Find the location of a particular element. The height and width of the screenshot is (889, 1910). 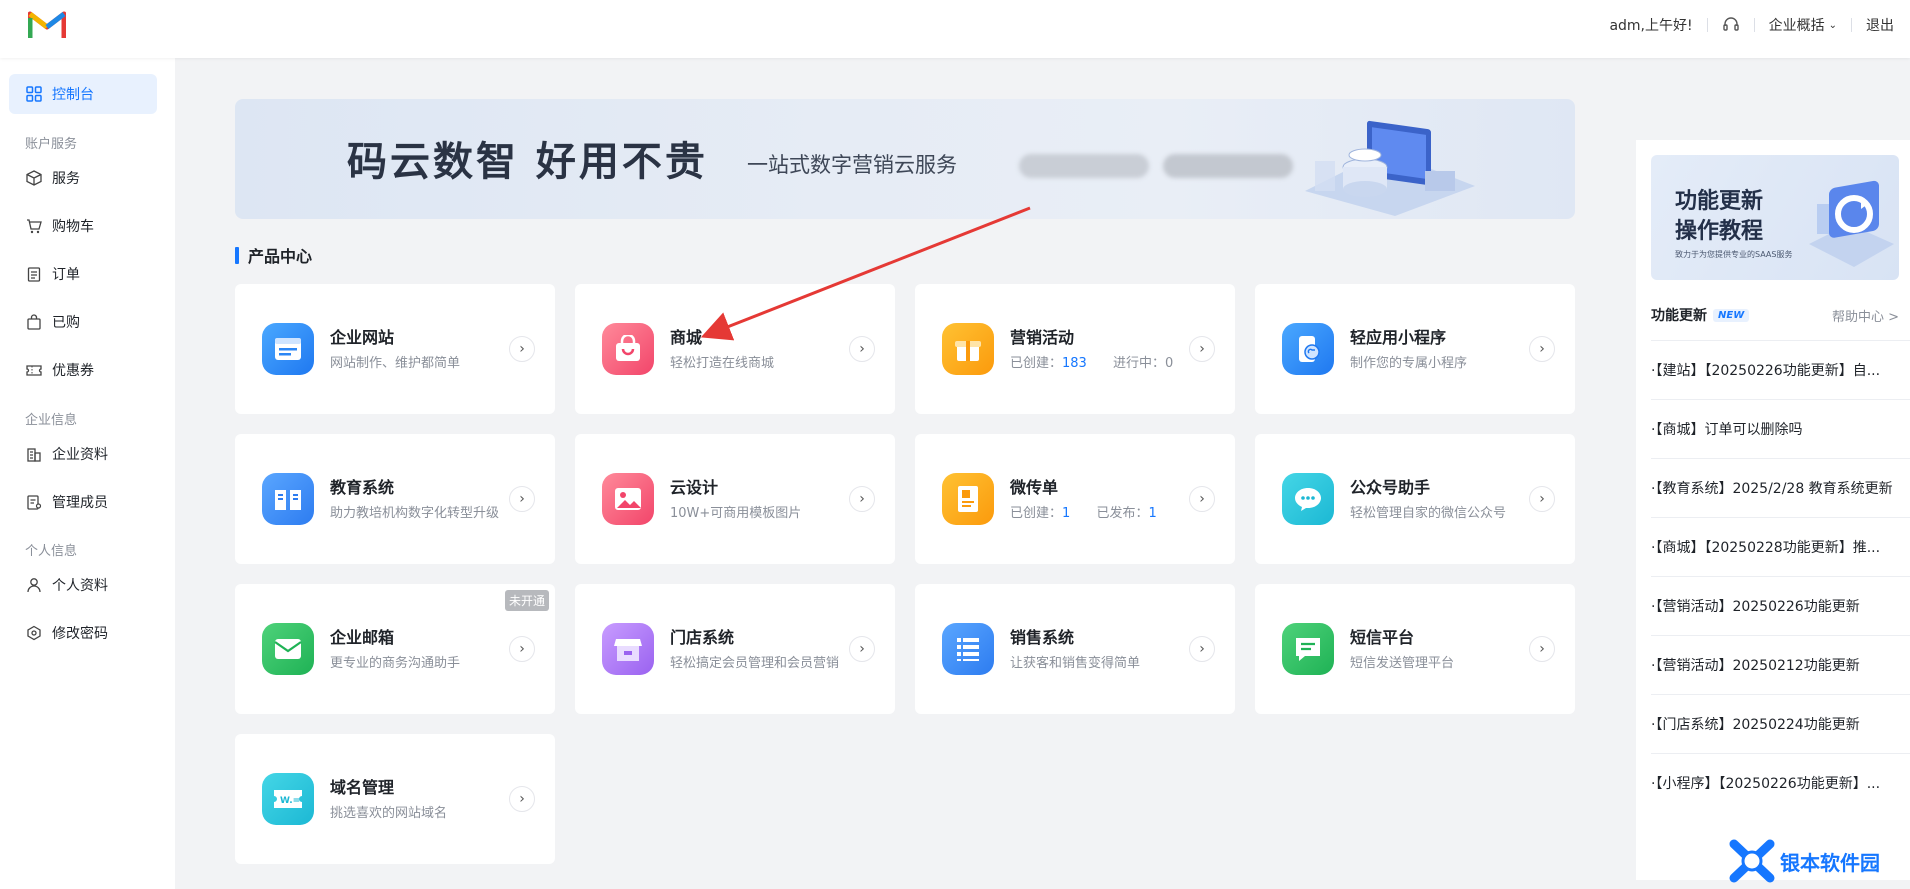

box-icon is located at coordinates (34, 178).